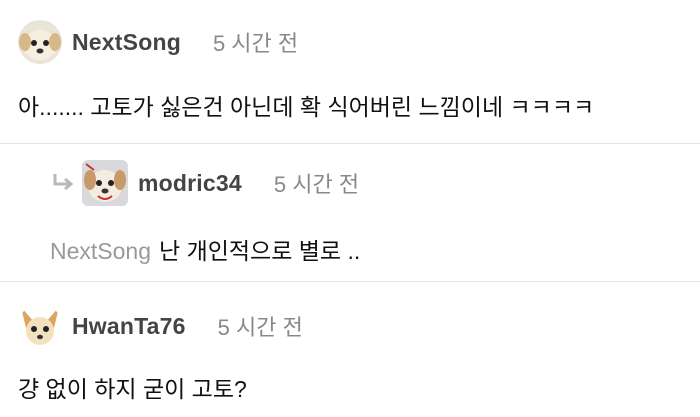 The width and height of the screenshot is (700, 417). Describe the element at coordinates (40, 326) in the screenshot. I see `chihuahua-avatar-icon` at that location.